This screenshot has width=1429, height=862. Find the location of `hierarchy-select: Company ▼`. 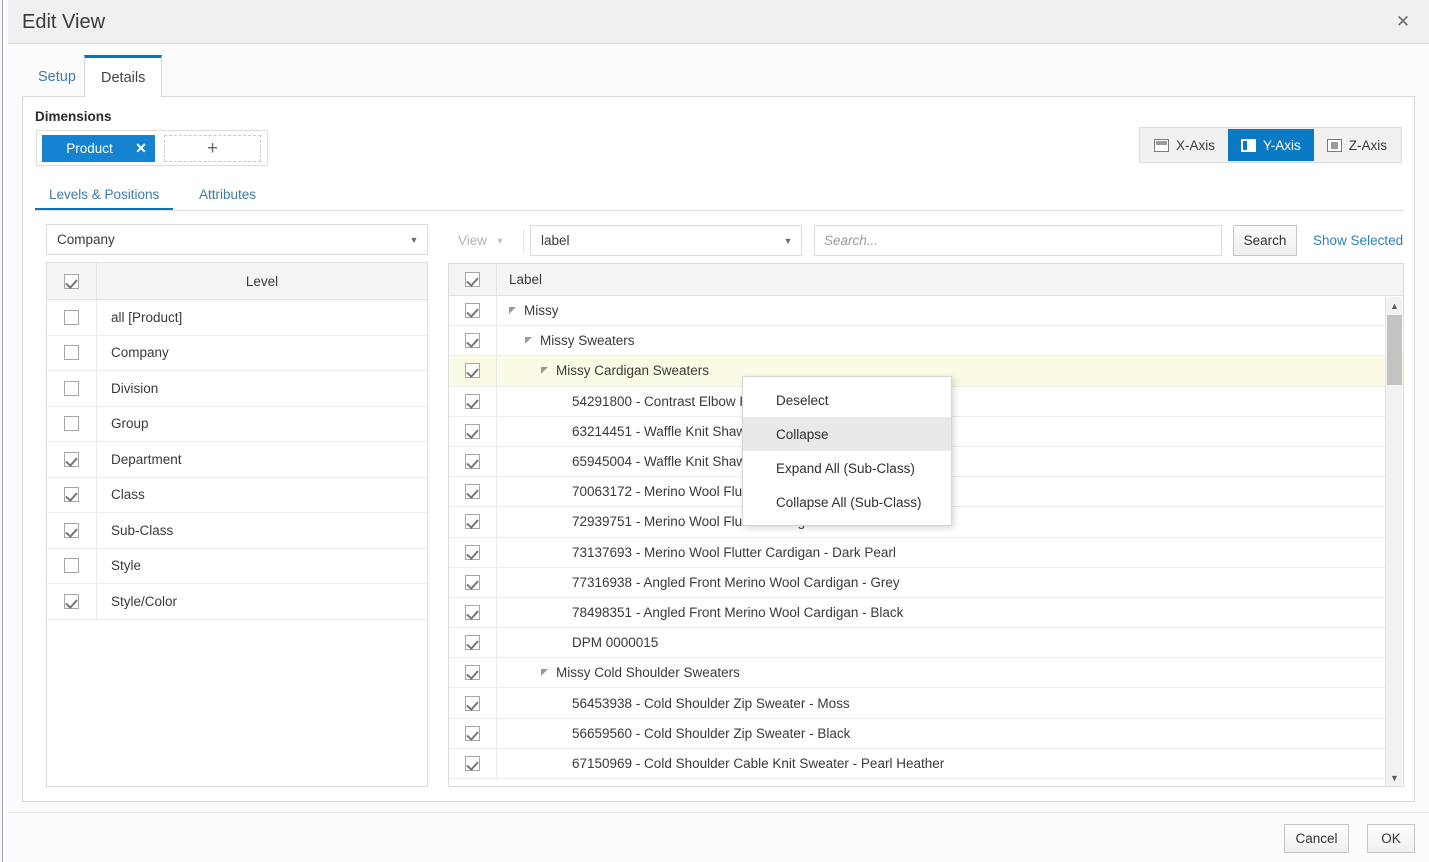

hierarchy-select: Company ▼ is located at coordinates (237, 239).